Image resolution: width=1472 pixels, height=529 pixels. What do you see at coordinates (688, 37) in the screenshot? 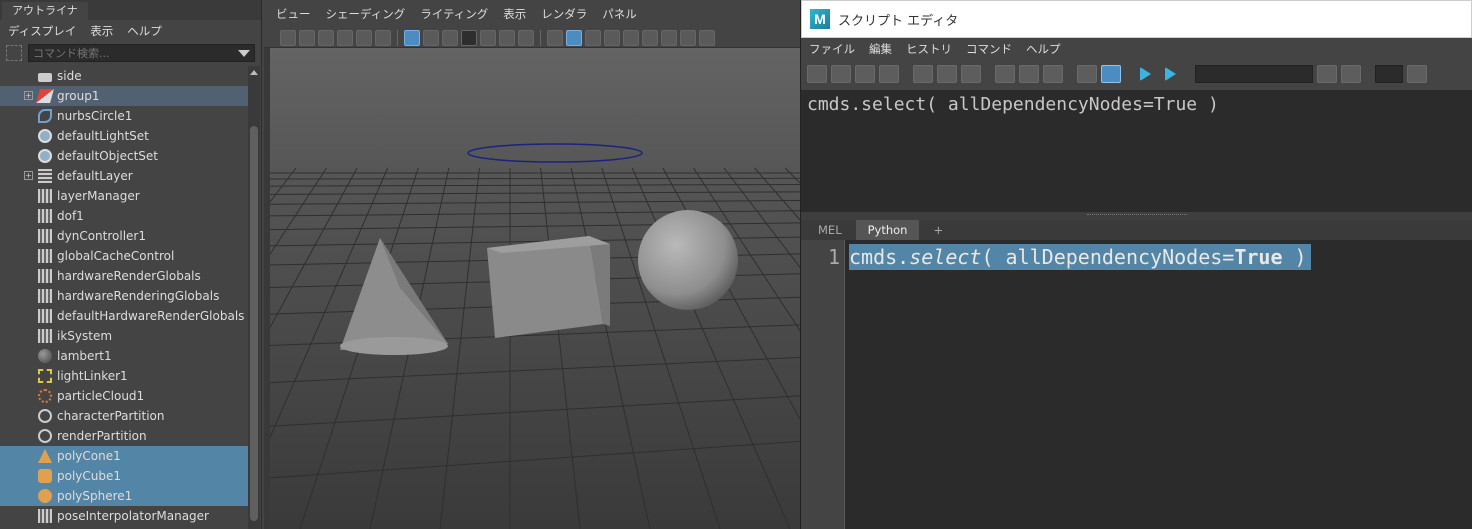
I see `anti-aliasing-icon` at bounding box center [688, 37].